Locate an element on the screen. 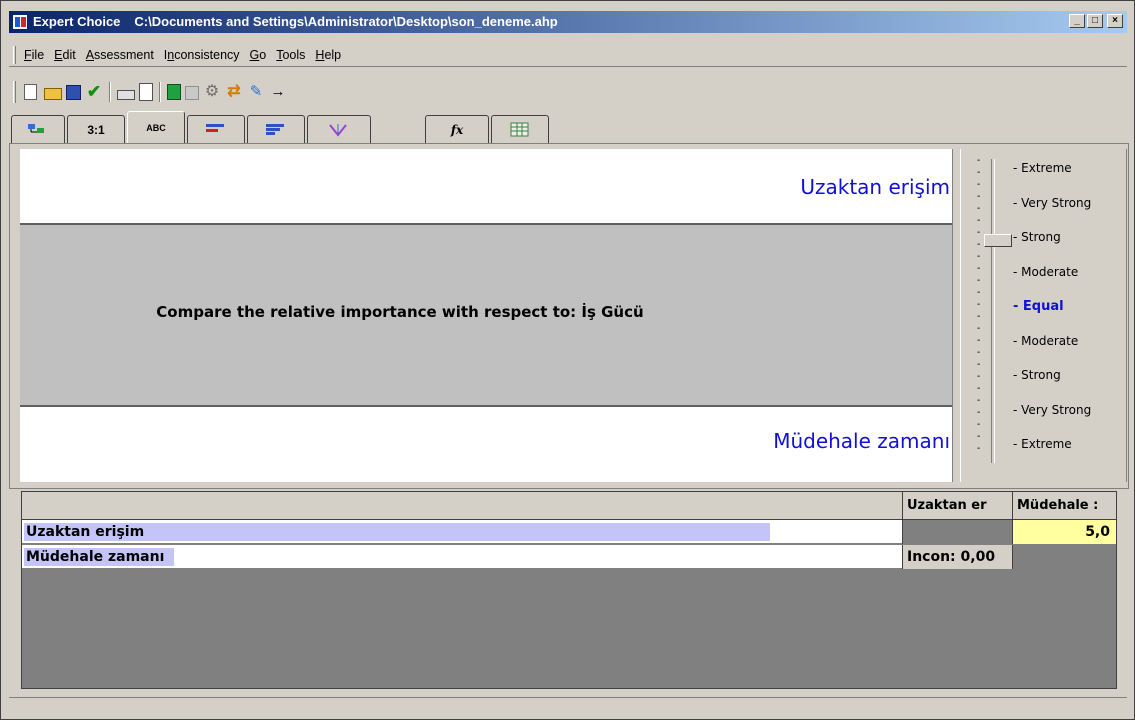 This screenshot has height=720, width=1135. results-header: Uzaktan er Müdehale : is located at coordinates (569, 506).